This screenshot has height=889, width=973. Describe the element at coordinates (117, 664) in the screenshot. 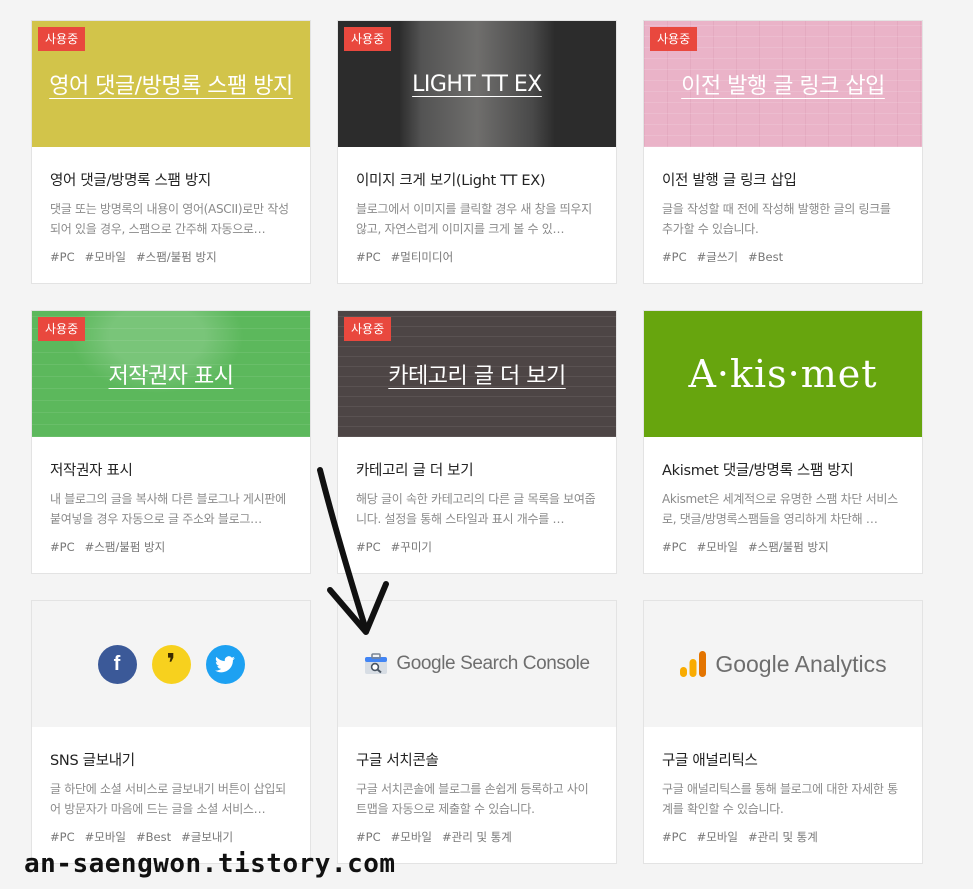

I see `facebook-icon: f` at that location.